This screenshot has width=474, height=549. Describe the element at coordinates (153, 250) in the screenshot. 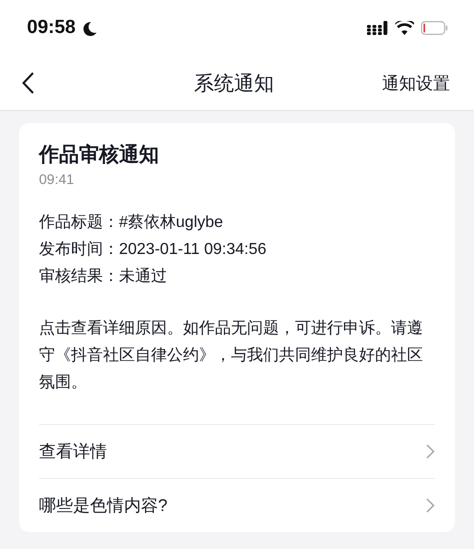

I see `detail-line: 发布时间：2023-01-11 09:34:56` at that location.